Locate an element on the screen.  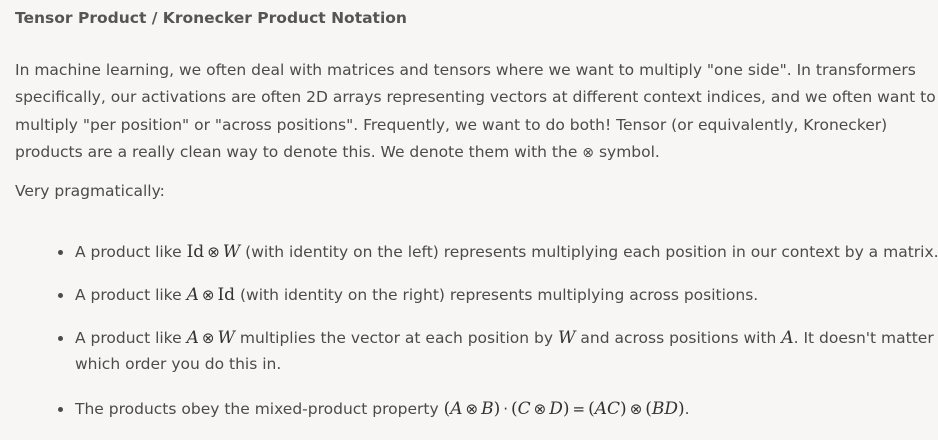
math-equals: = is located at coordinates (579, 409).